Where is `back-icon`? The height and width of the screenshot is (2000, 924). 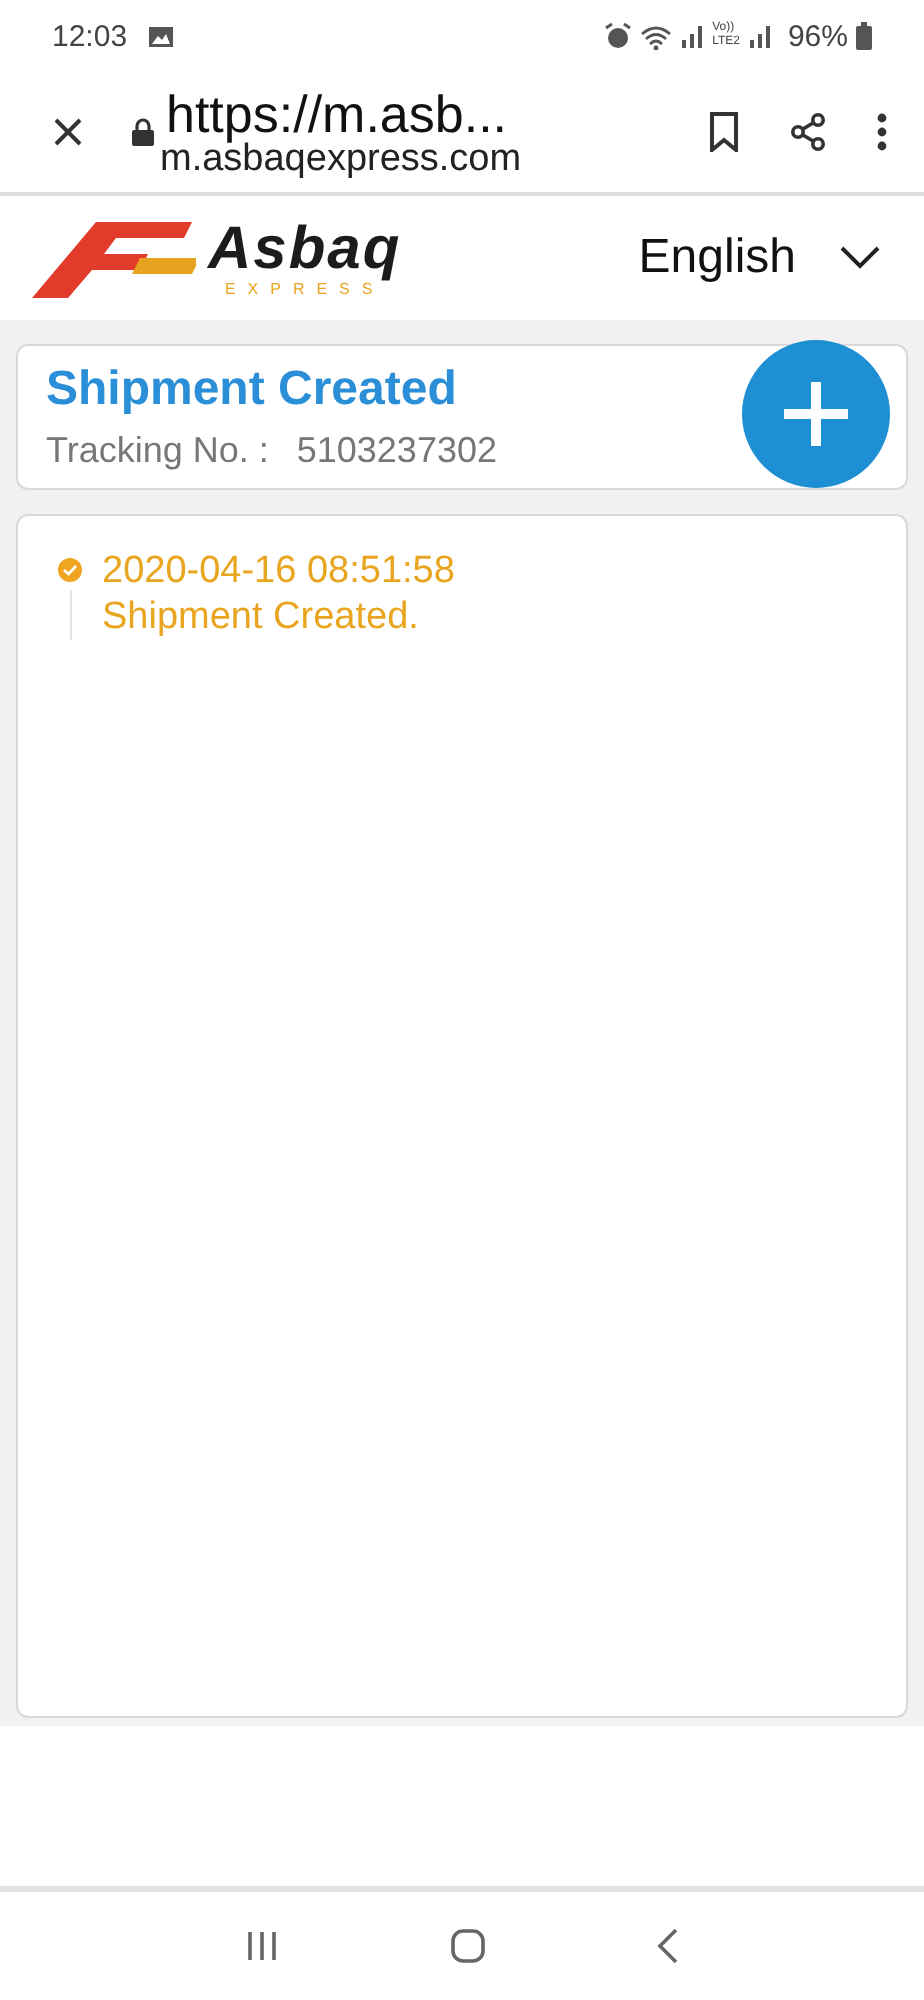 back-icon is located at coordinates (667, 1946).